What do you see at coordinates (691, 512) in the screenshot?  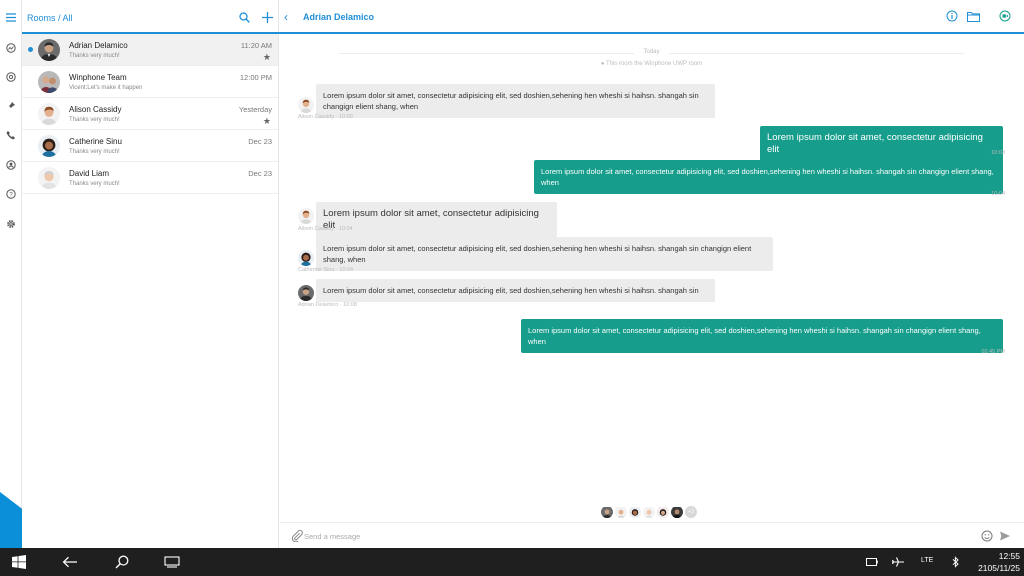 I see `more-readers-badge: +3` at bounding box center [691, 512].